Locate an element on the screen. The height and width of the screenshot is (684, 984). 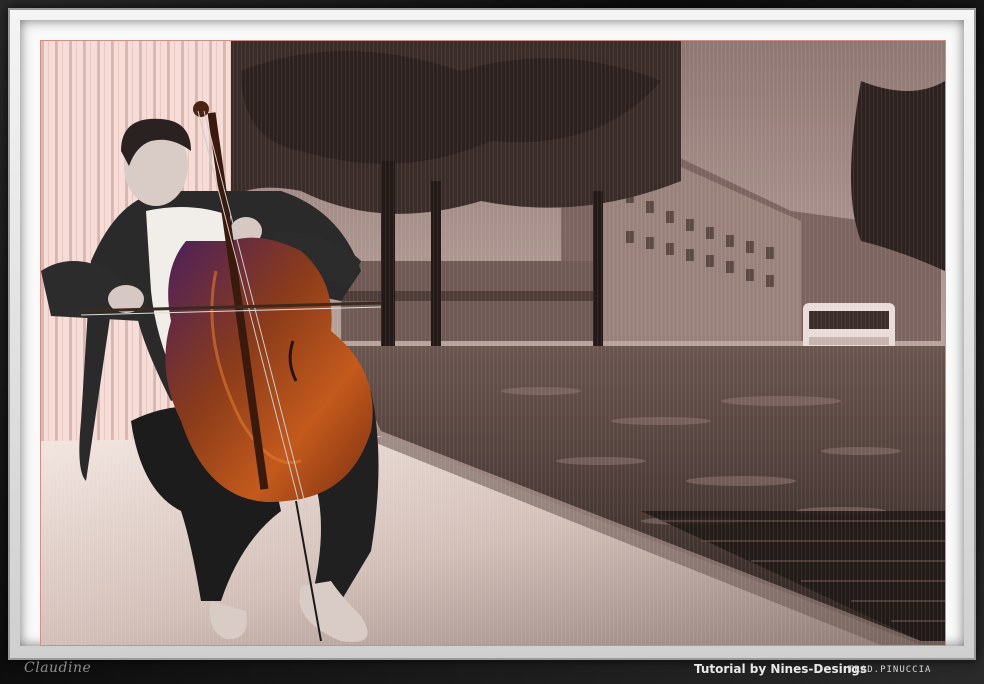
translation-credit: TRAD.PINUCCIA is located at coordinates (890, 670).